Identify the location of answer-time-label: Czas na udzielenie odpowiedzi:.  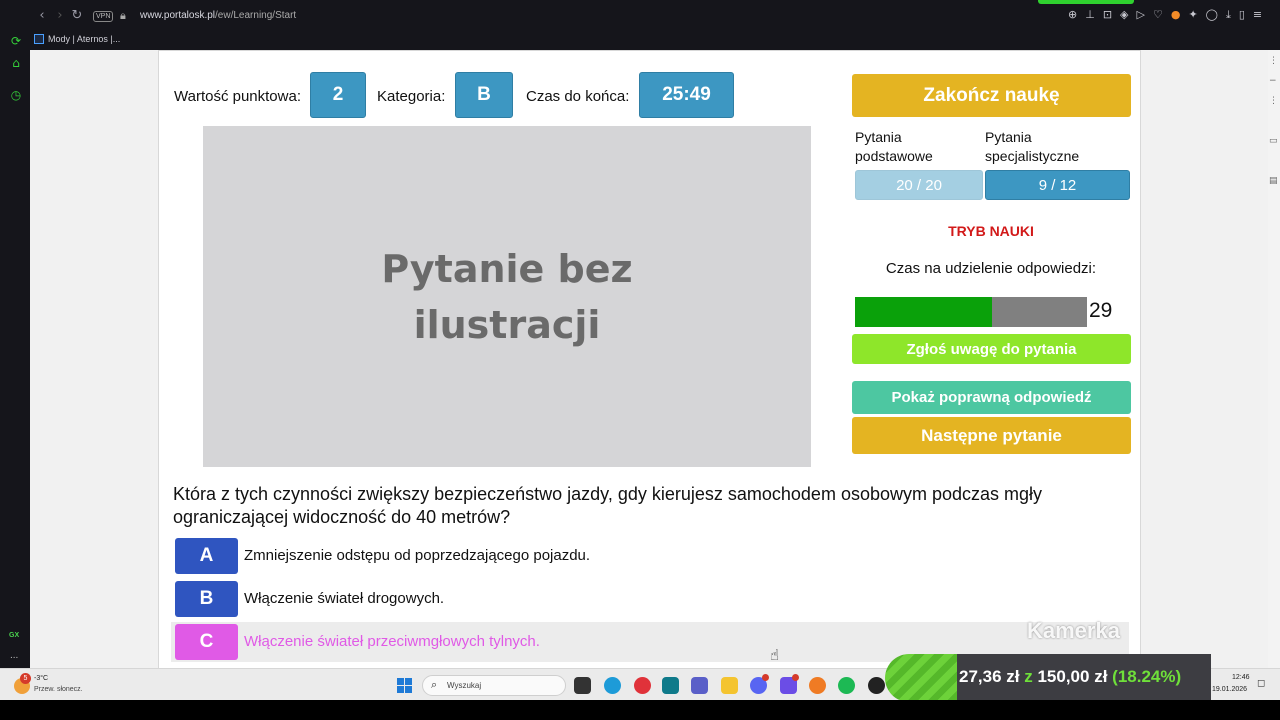
(991, 268).